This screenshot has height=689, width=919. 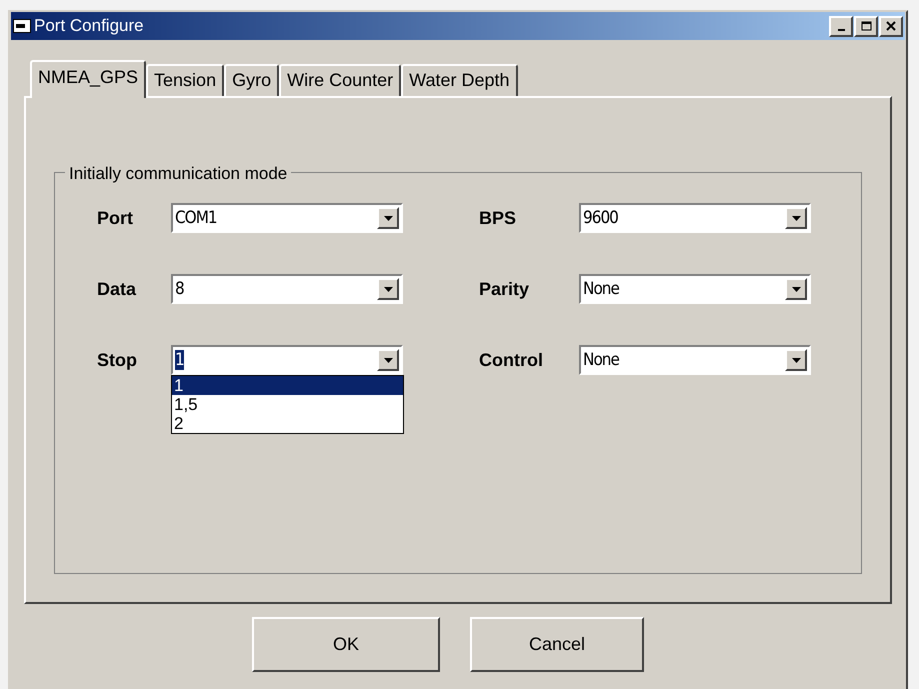 What do you see at coordinates (287, 360) in the screenshot?
I see `combo-box: 1` at bounding box center [287, 360].